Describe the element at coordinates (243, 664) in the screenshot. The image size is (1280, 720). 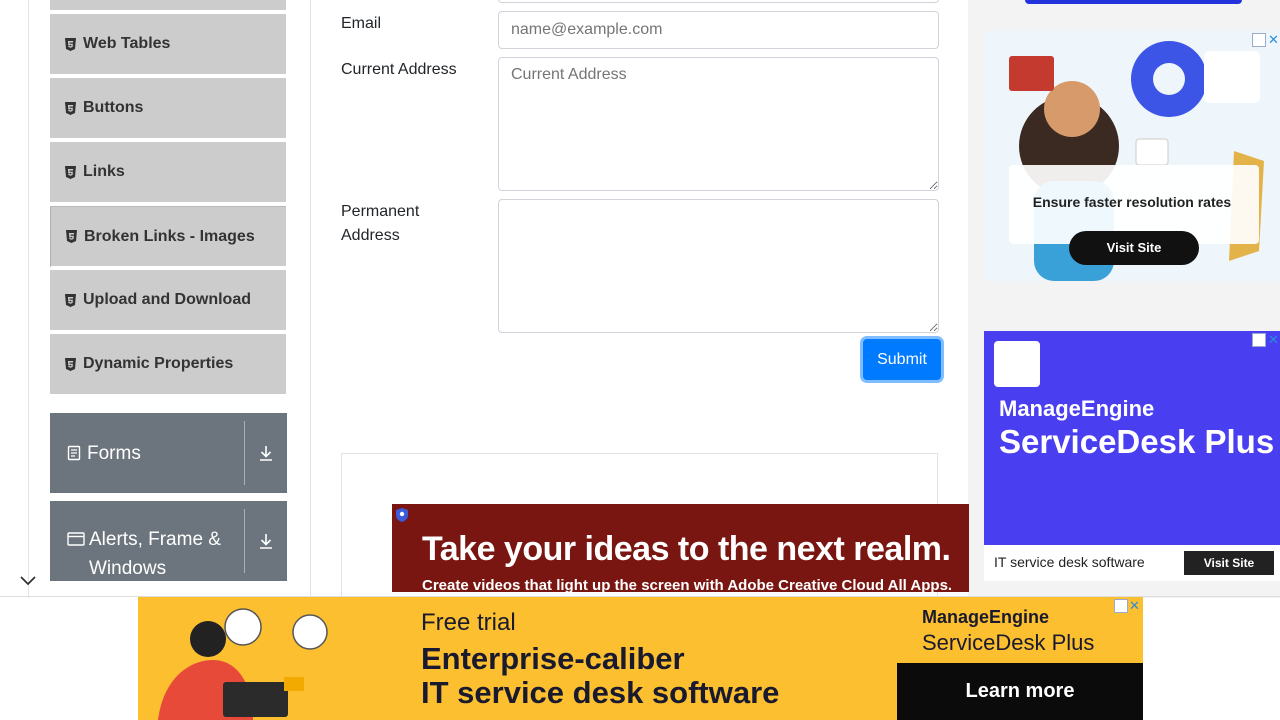
I see `ad-illustration` at that location.